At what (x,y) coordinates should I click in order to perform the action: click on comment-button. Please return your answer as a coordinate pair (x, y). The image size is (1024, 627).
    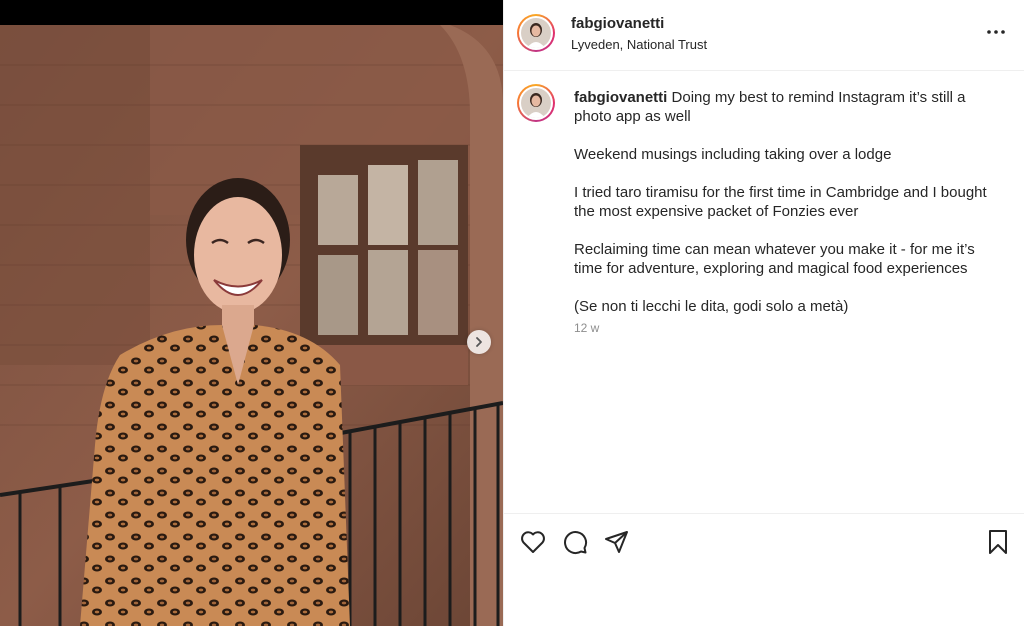
    Looking at the image, I should click on (575, 542).